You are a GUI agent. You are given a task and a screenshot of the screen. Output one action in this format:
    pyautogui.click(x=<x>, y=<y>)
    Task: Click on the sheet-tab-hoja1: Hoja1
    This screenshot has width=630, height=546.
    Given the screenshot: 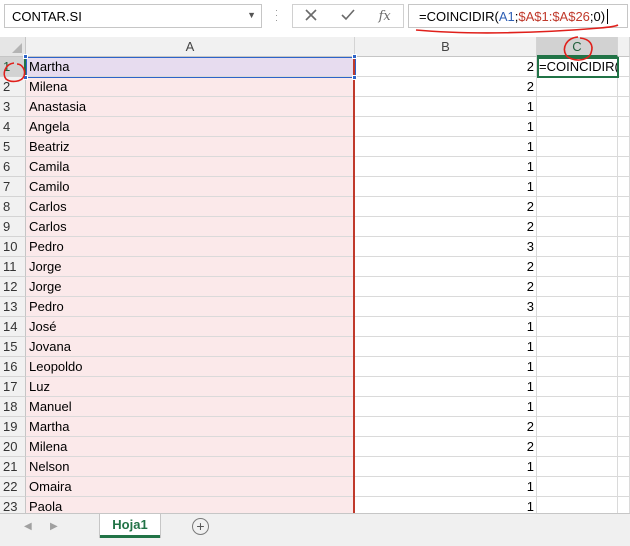 What is the action you would take?
    pyautogui.click(x=130, y=526)
    